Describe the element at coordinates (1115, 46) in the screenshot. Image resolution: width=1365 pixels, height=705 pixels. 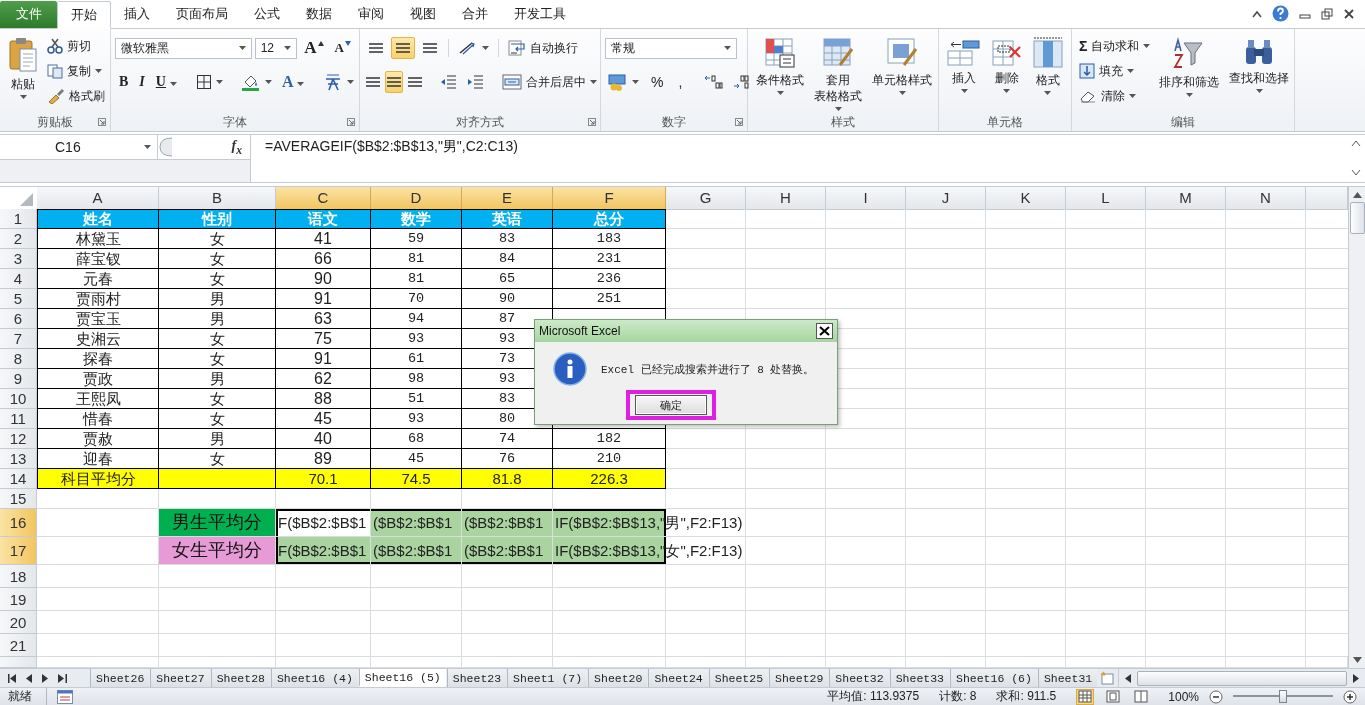
I see `autosum-button: Σ 自动求和` at that location.